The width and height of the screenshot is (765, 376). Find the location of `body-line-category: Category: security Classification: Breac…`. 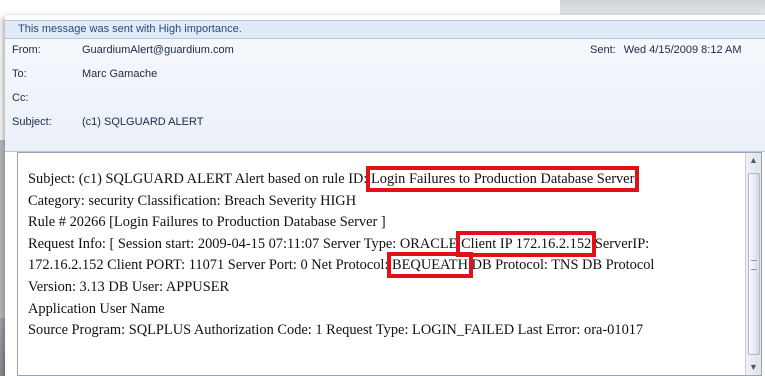

body-line-category: Category: security Classification: Breac… is located at coordinates (192, 200).